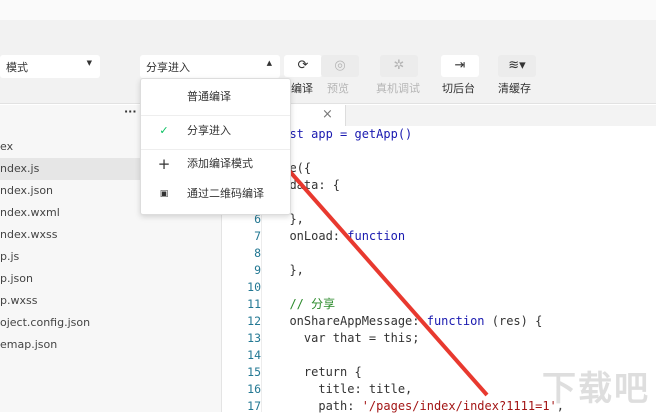  What do you see at coordinates (164, 164) in the screenshot?
I see `plus-icon: +` at bounding box center [164, 164].